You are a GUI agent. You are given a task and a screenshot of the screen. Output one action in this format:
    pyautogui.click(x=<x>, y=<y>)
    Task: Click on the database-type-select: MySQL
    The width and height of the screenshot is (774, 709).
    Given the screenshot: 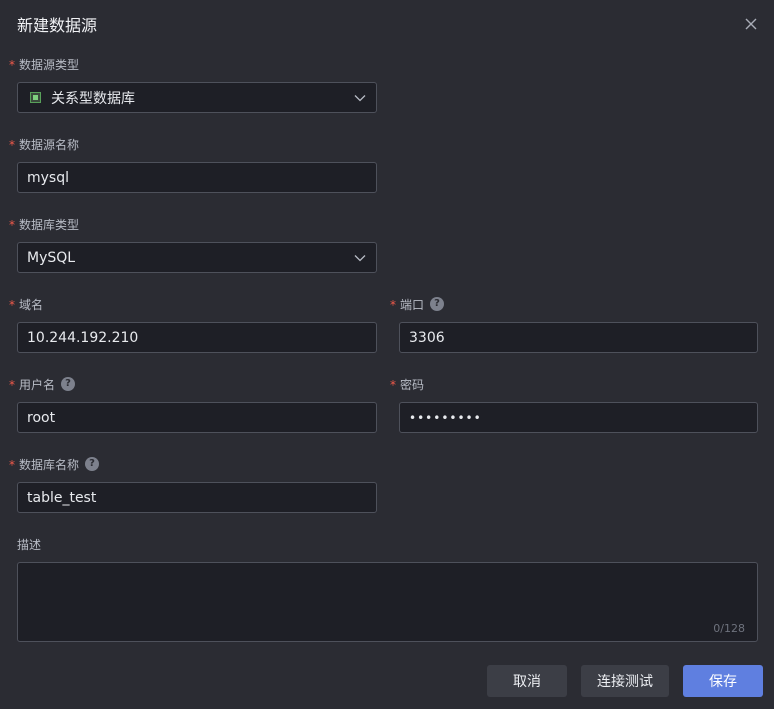 What is the action you would take?
    pyautogui.click(x=197, y=257)
    